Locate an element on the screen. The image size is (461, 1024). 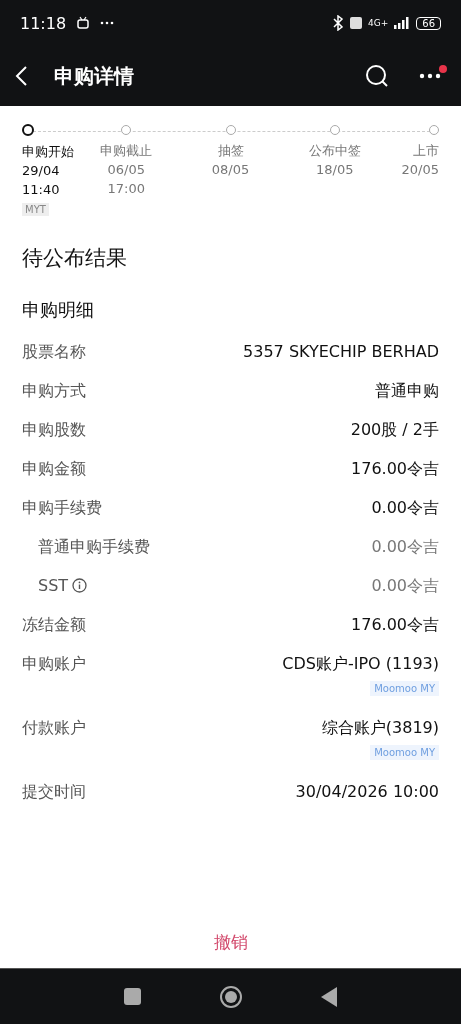
row-label: 冻结金额 is located at coordinates (54, 625).